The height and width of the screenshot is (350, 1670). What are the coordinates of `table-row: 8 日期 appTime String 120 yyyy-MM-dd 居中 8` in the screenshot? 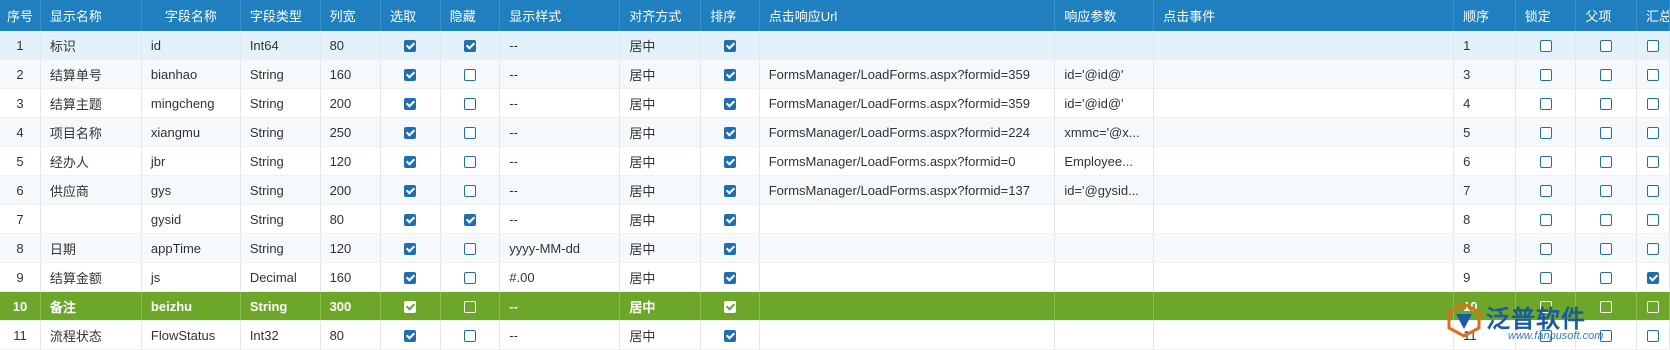 It's located at (835, 248).